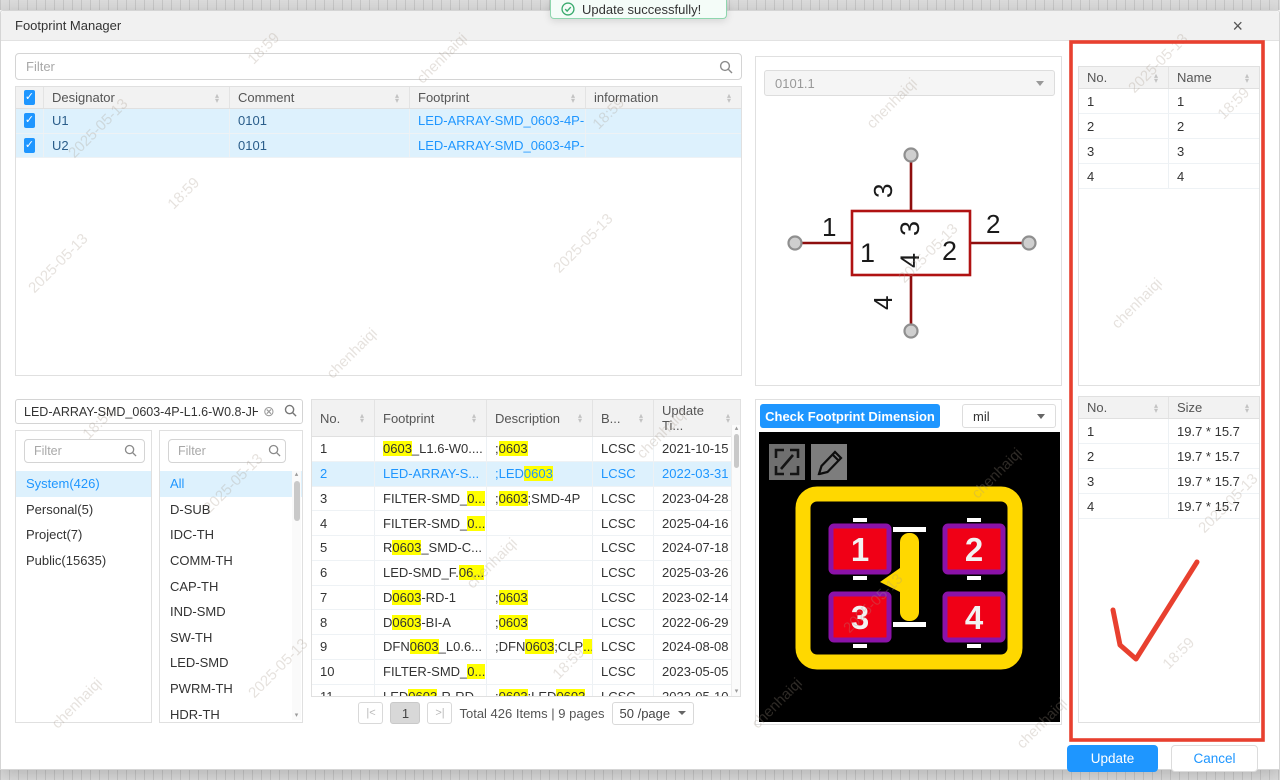  What do you see at coordinates (652, 713) in the screenshot?
I see `page-size-select: 50 /page` at bounding box center [652, 713].